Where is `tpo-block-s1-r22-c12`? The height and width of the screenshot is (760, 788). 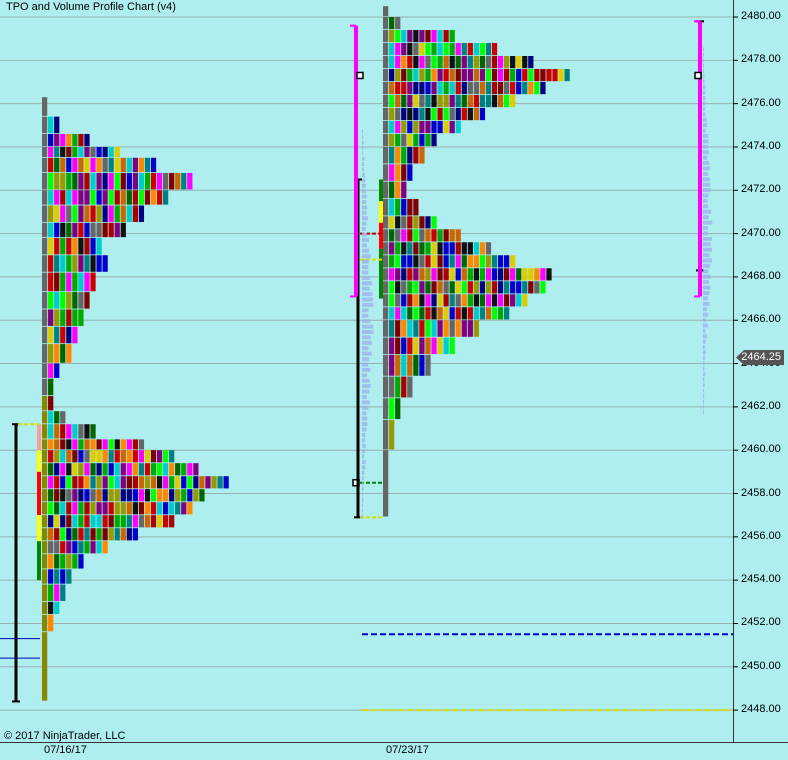
tpo-block-s1-r22-c12 is located at coordinates (458, 313).